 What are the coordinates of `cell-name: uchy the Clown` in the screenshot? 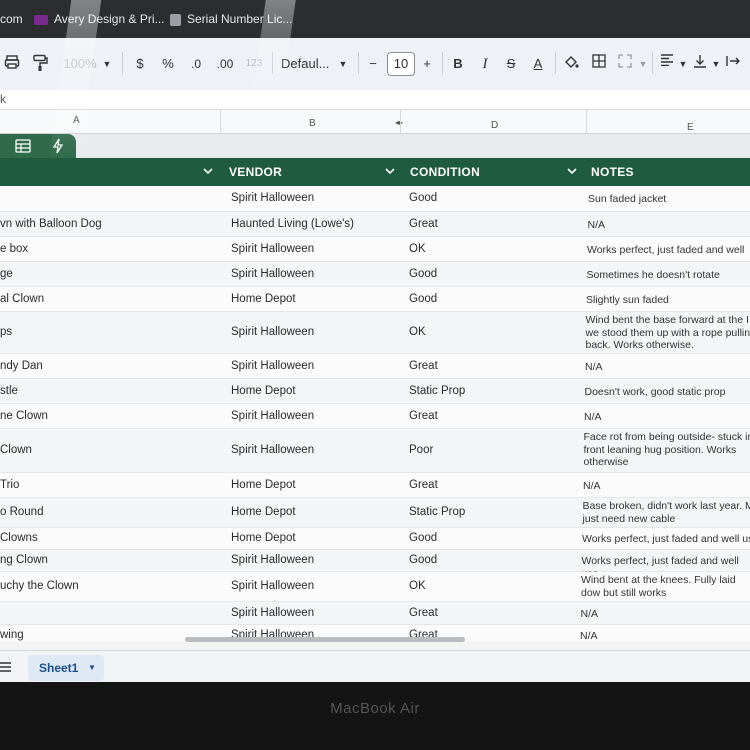 It's located at (39, 586).